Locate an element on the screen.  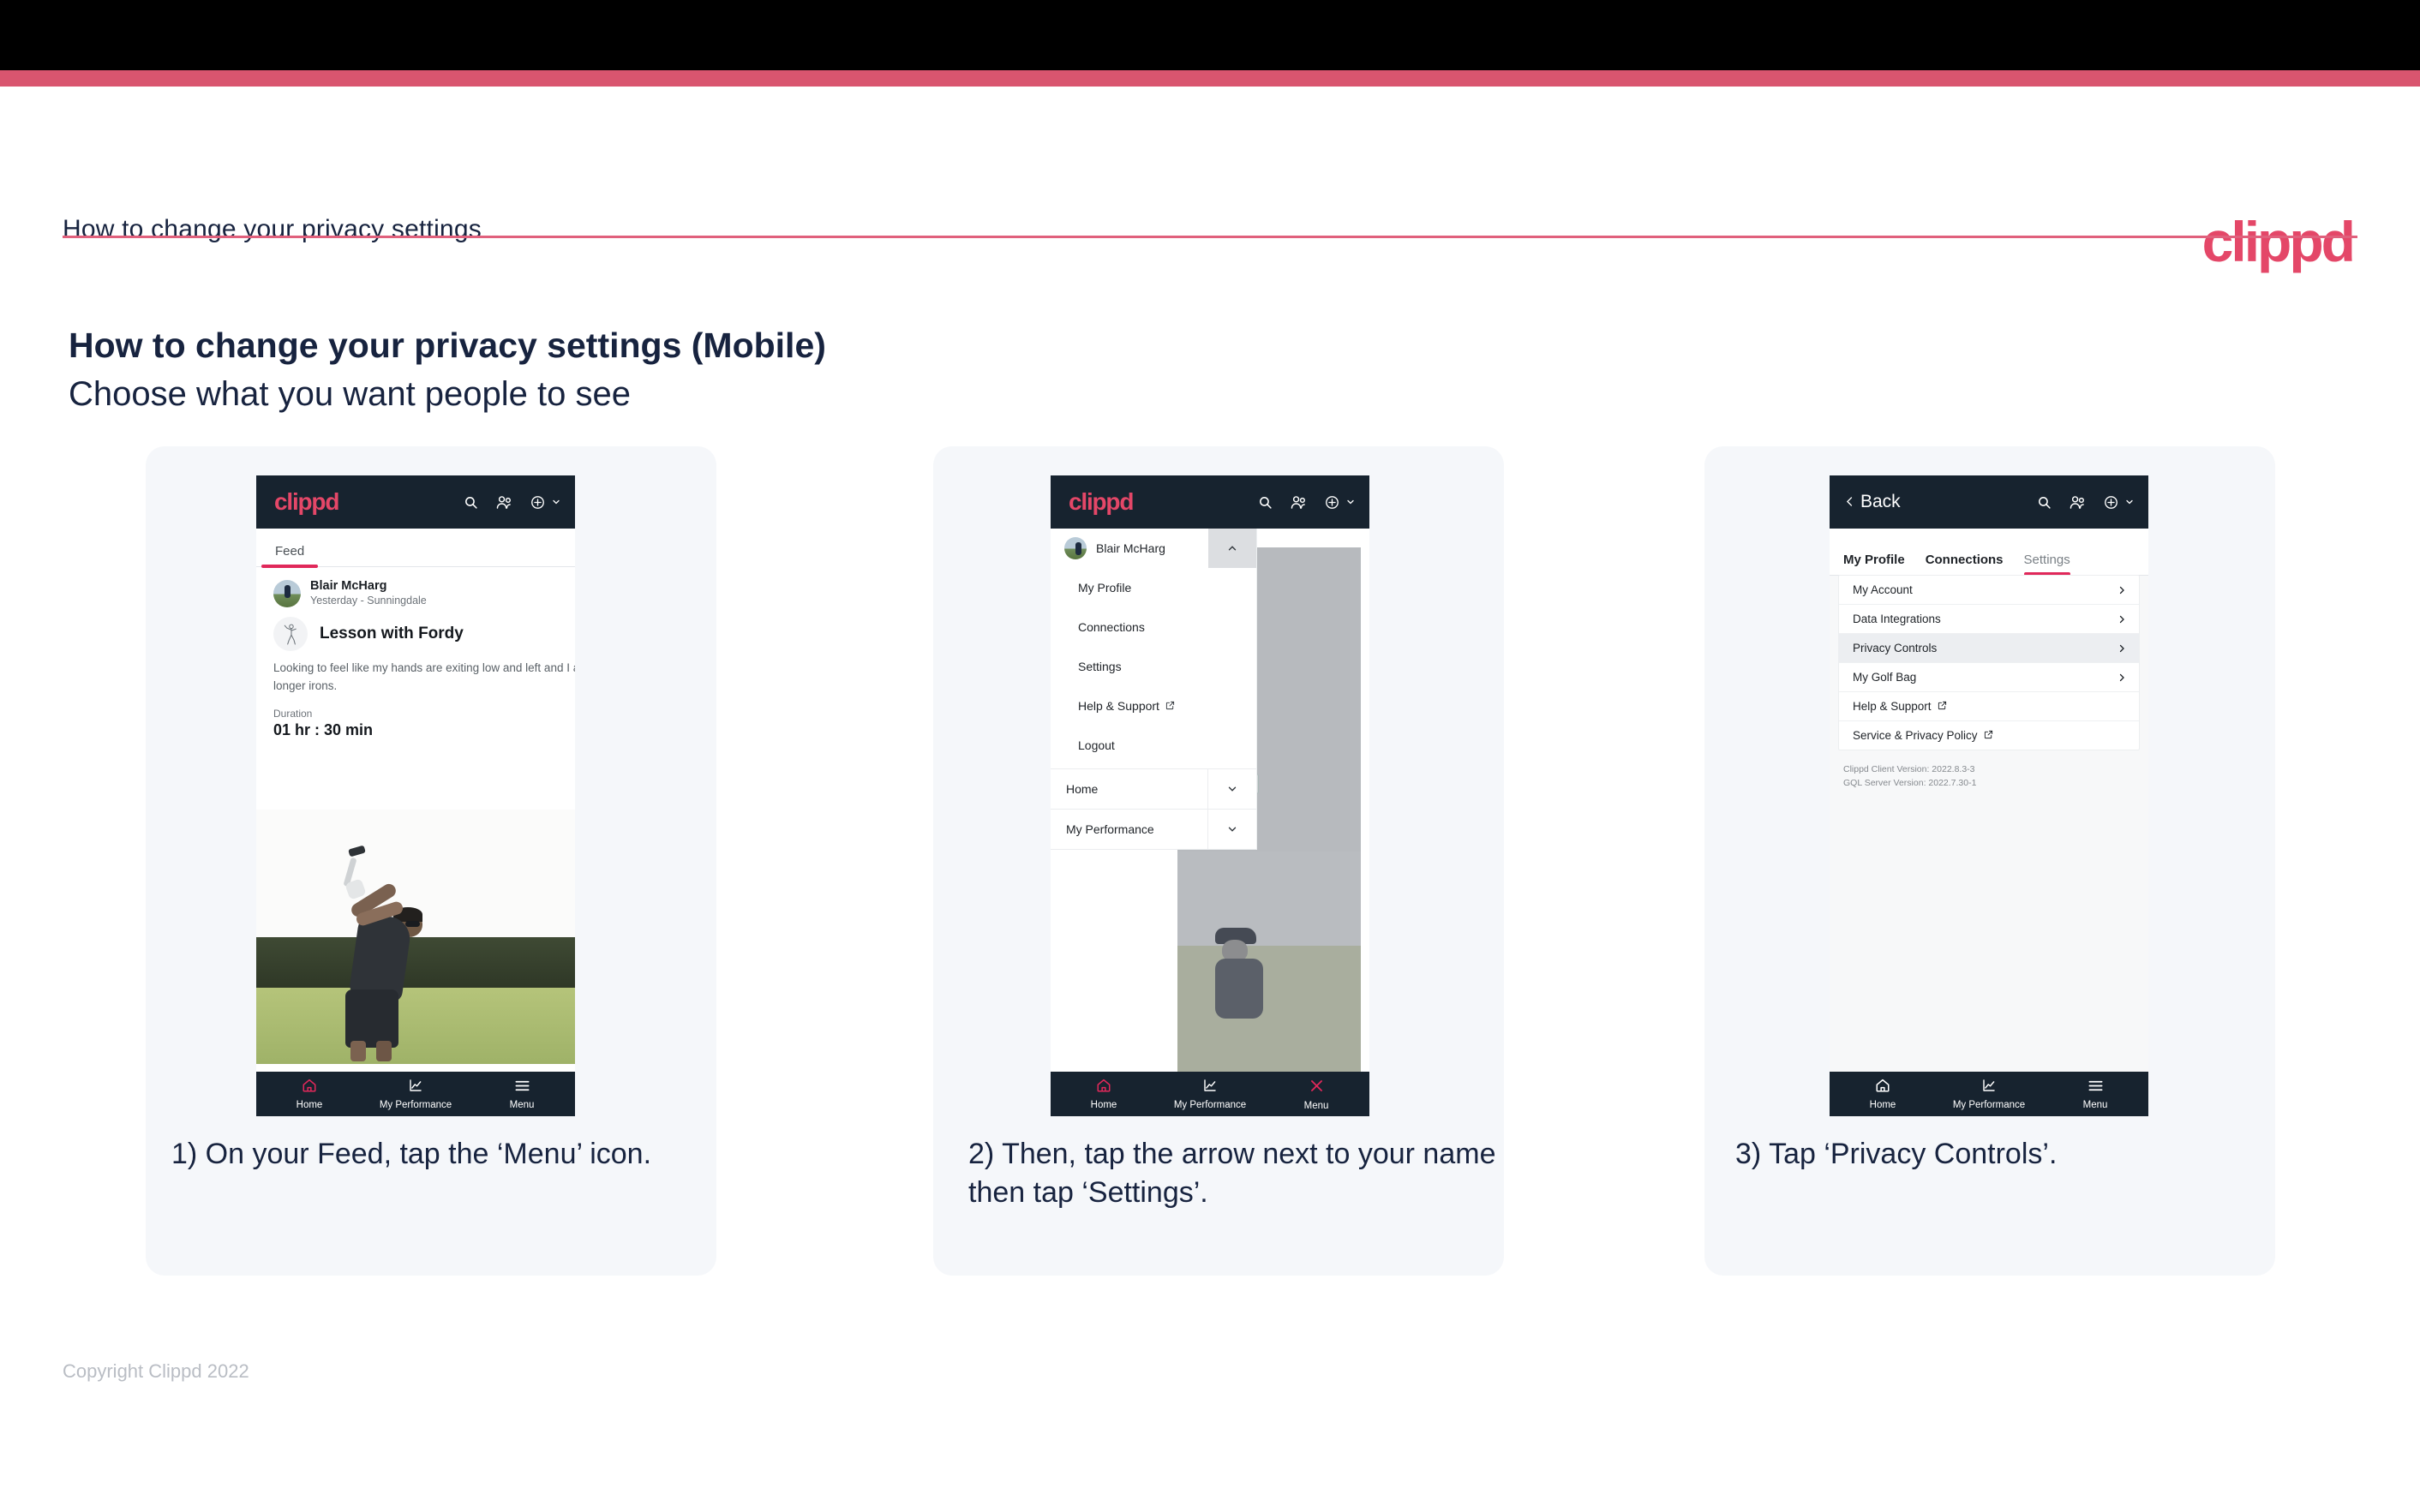
golfer-leg-right is located at coordinates (384, 1051).